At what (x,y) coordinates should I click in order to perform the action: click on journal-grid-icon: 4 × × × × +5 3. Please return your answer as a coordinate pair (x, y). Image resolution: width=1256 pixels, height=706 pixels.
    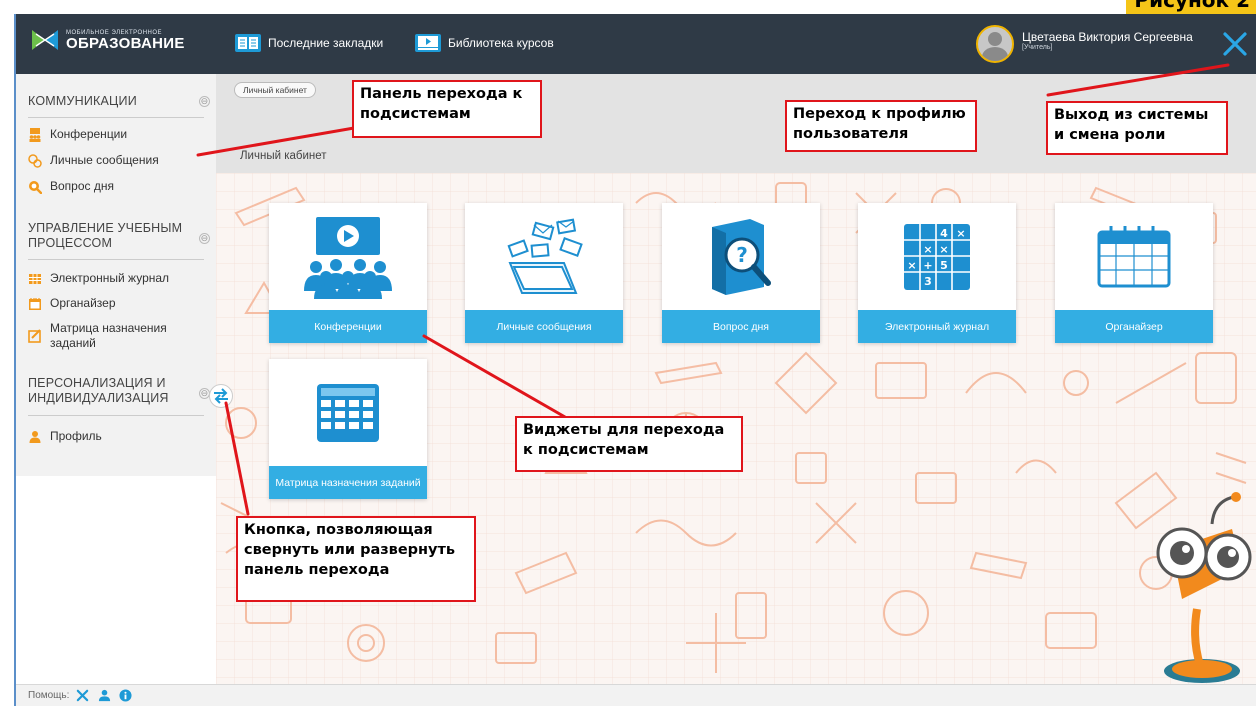
    Looking at the image, I should click on (937, 256).